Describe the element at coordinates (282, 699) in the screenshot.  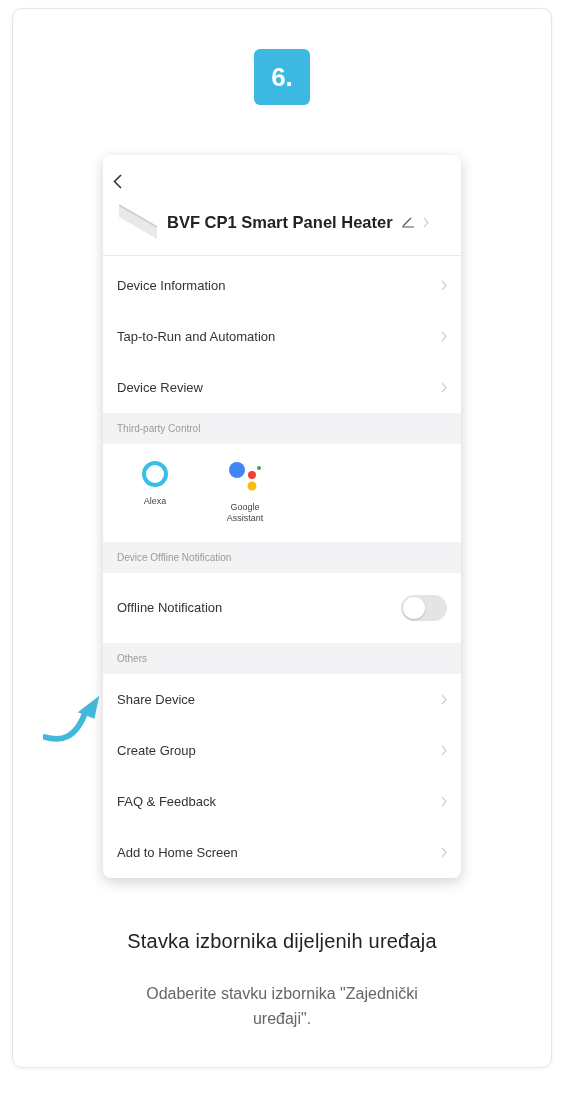
I see `menu-item: Share Device` at that location.